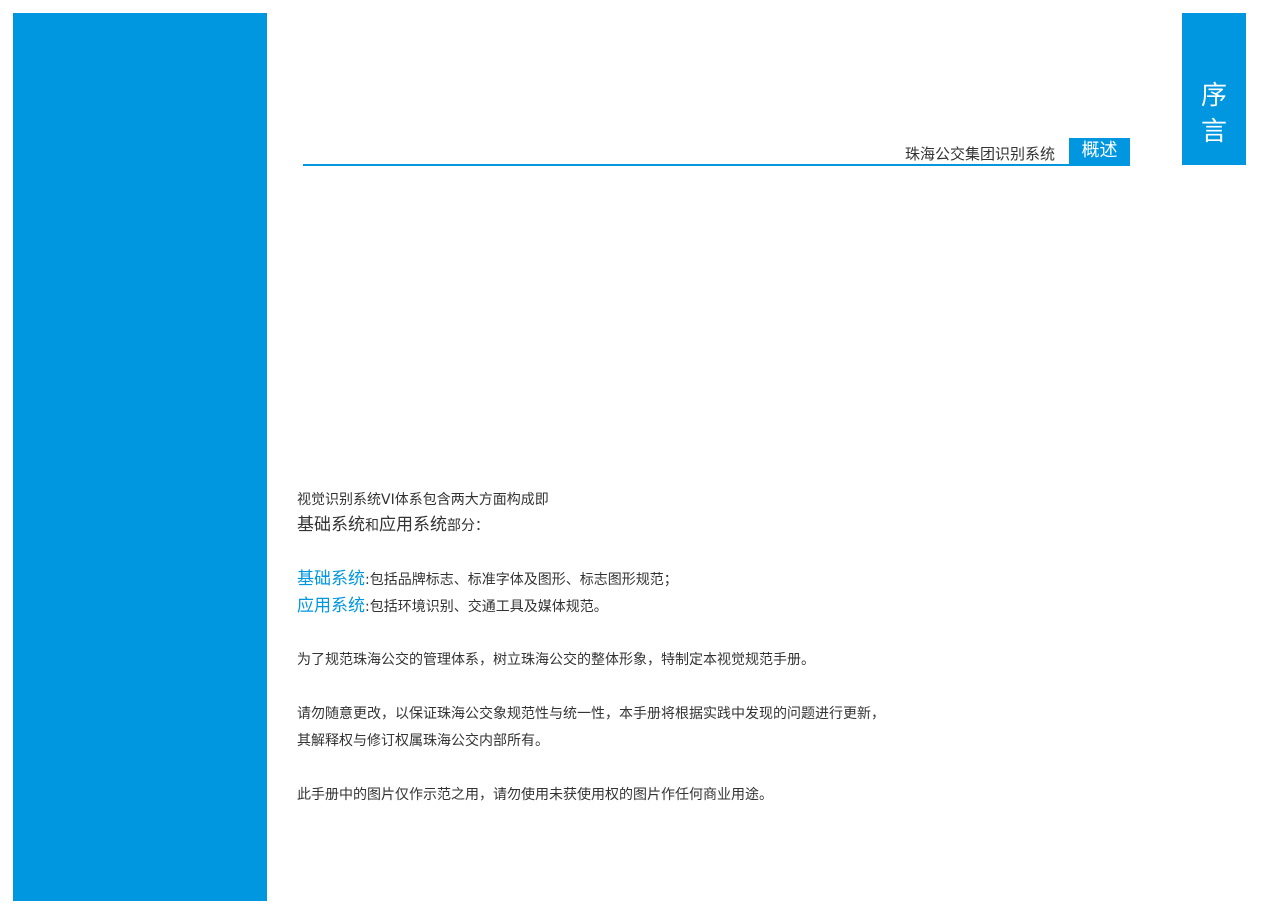 The height and width of the screenshot is (912, 1280). Describe the element at coordinates (331, 606) in the screenshot. I see `system-name-application: 应用系统` at that location.